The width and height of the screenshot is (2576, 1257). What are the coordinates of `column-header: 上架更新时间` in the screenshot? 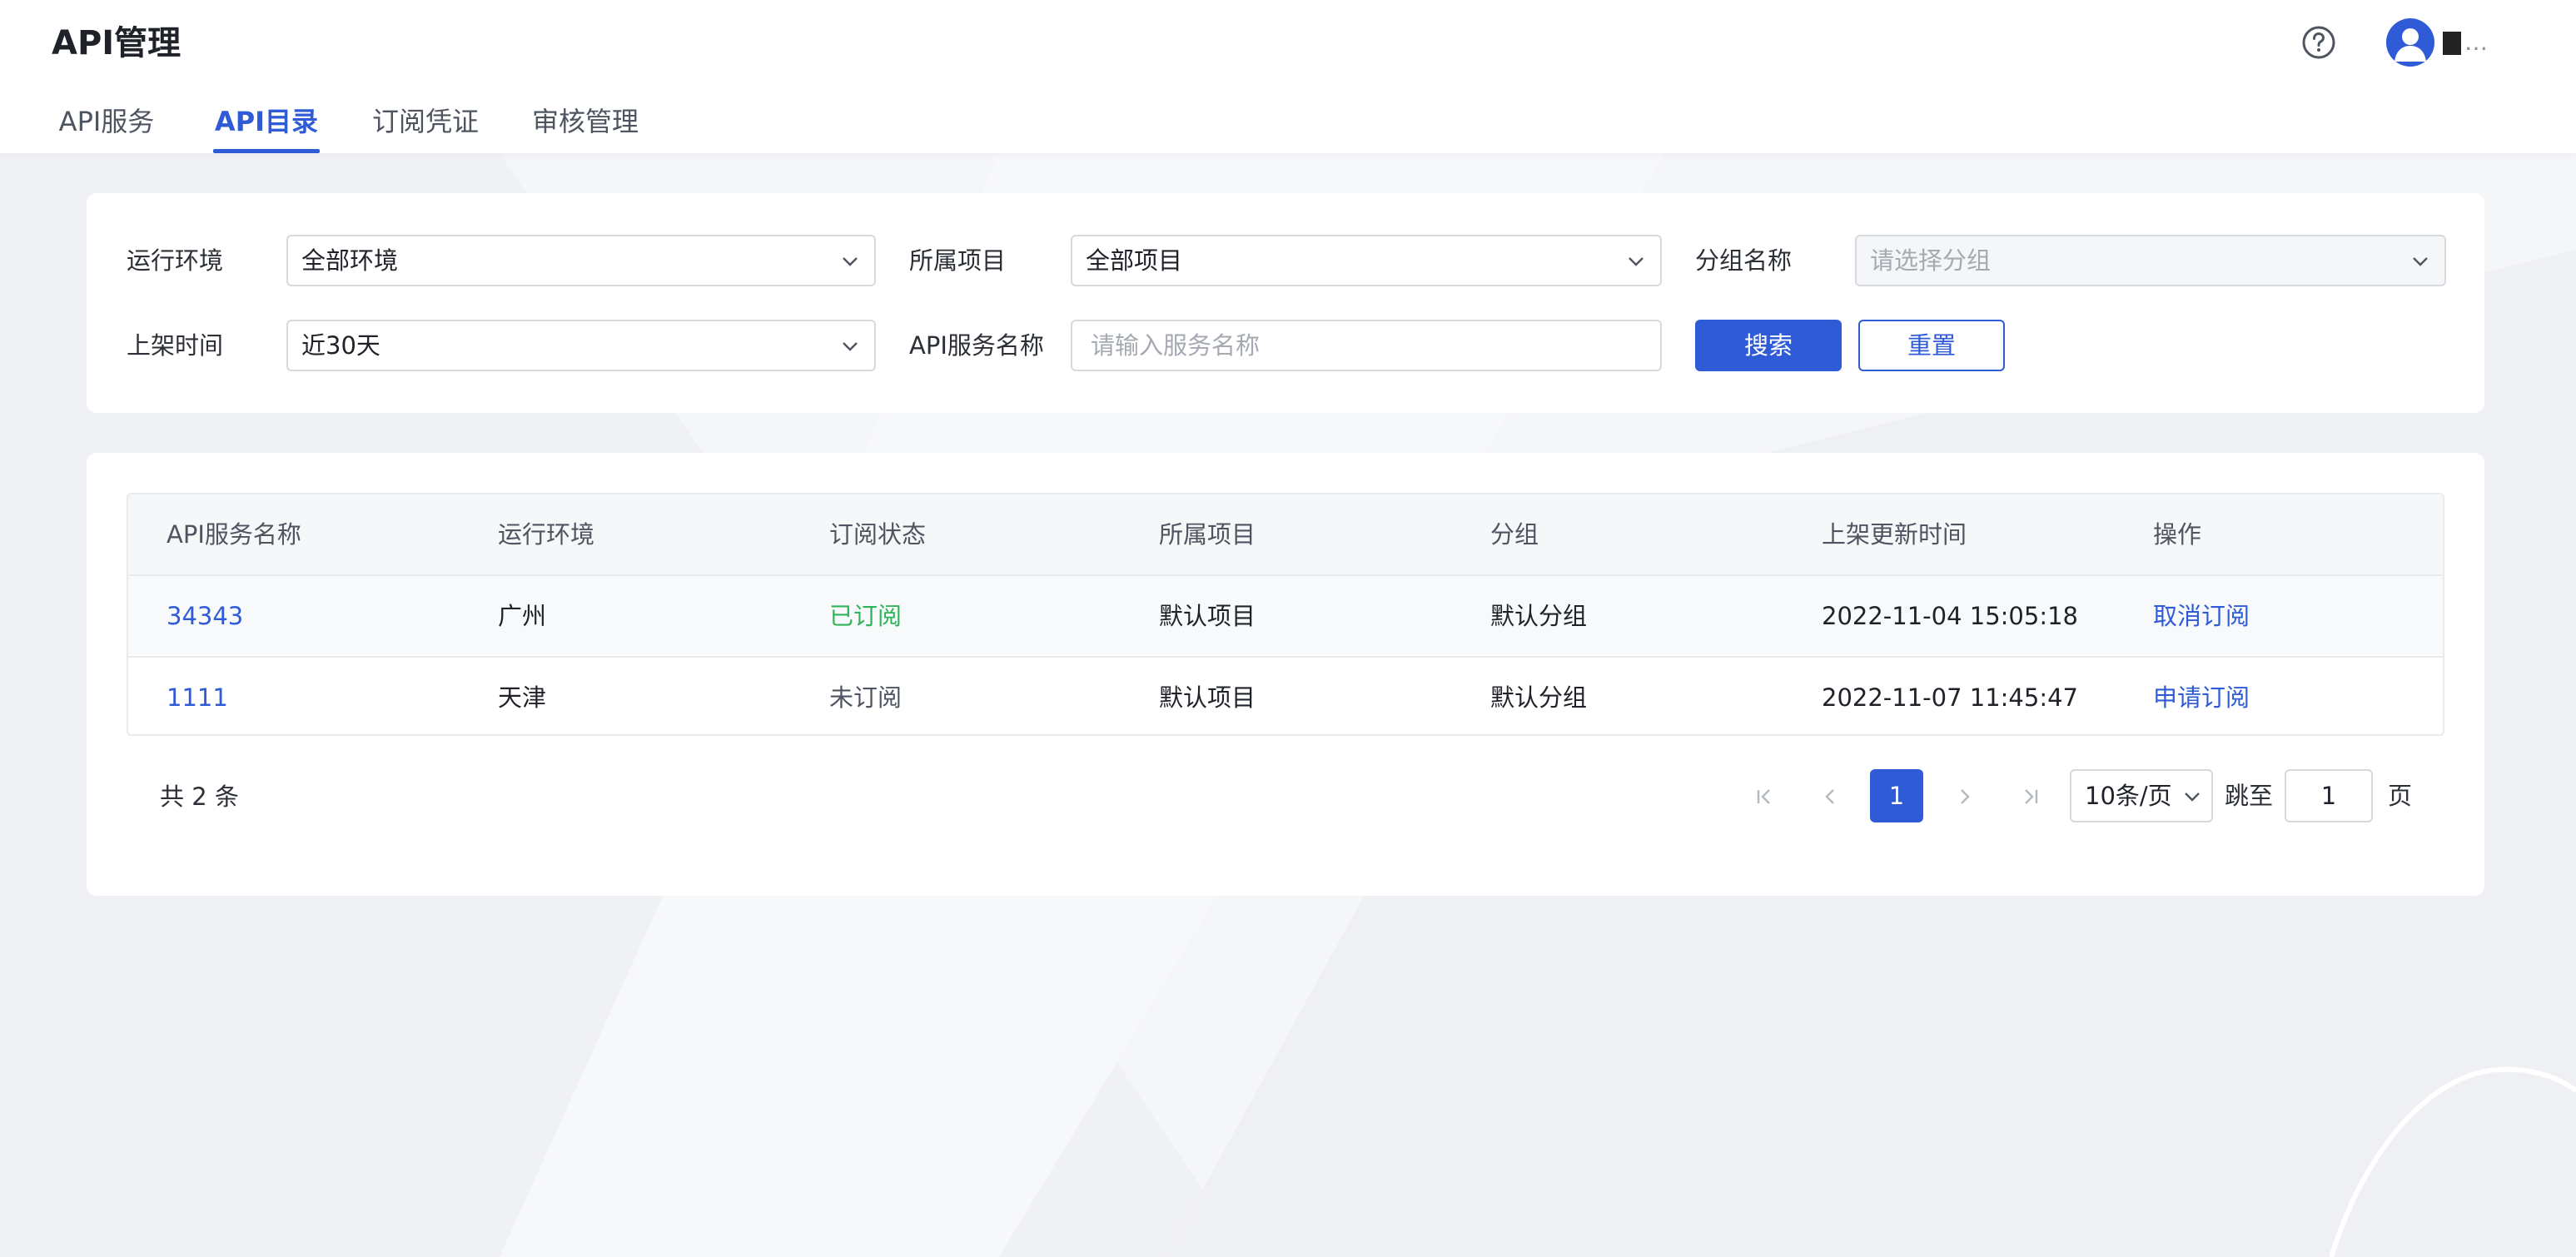 It's located at (1894, 534).